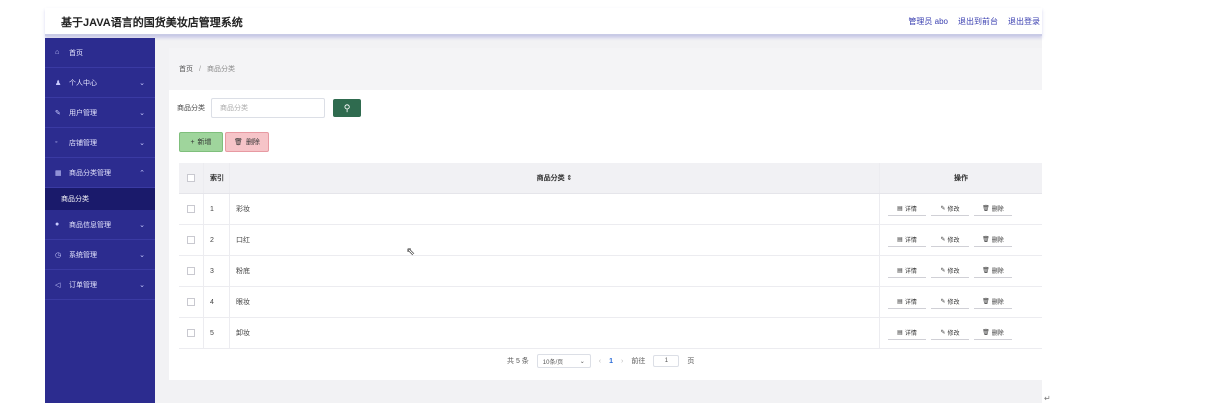 Image resolution: width=1210 pixels, height=406 pixels. I want to click on sidebar-item-personal-center: ♟ 个人中心 ⌄, so click(100, 83).